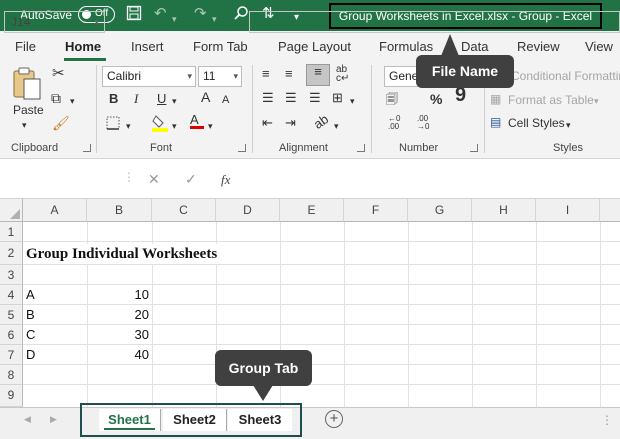  Describe the element at coordinates (160, 14) in the screenshot. I see `undo-icon: ↶` at that location.